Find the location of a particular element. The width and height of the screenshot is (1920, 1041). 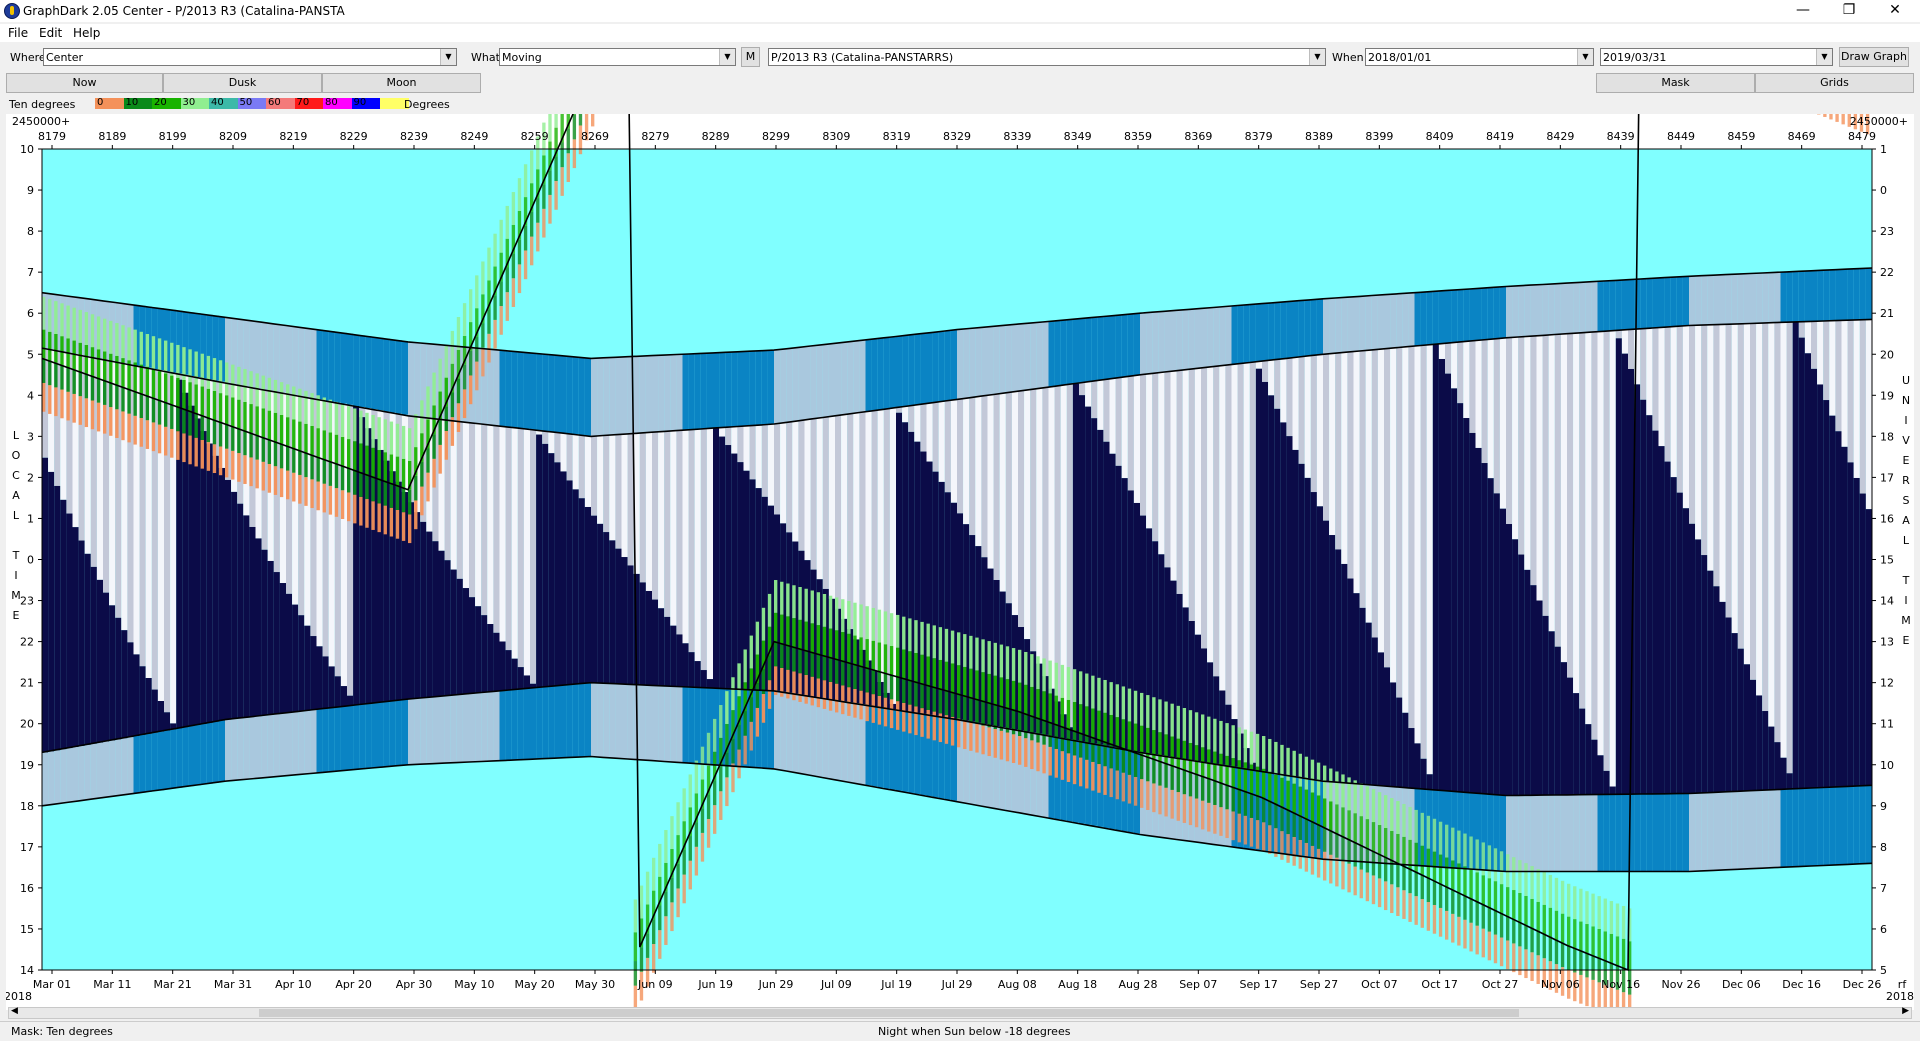

draw-graph-button: Draw Graph is located at coordinates (1874, 57).